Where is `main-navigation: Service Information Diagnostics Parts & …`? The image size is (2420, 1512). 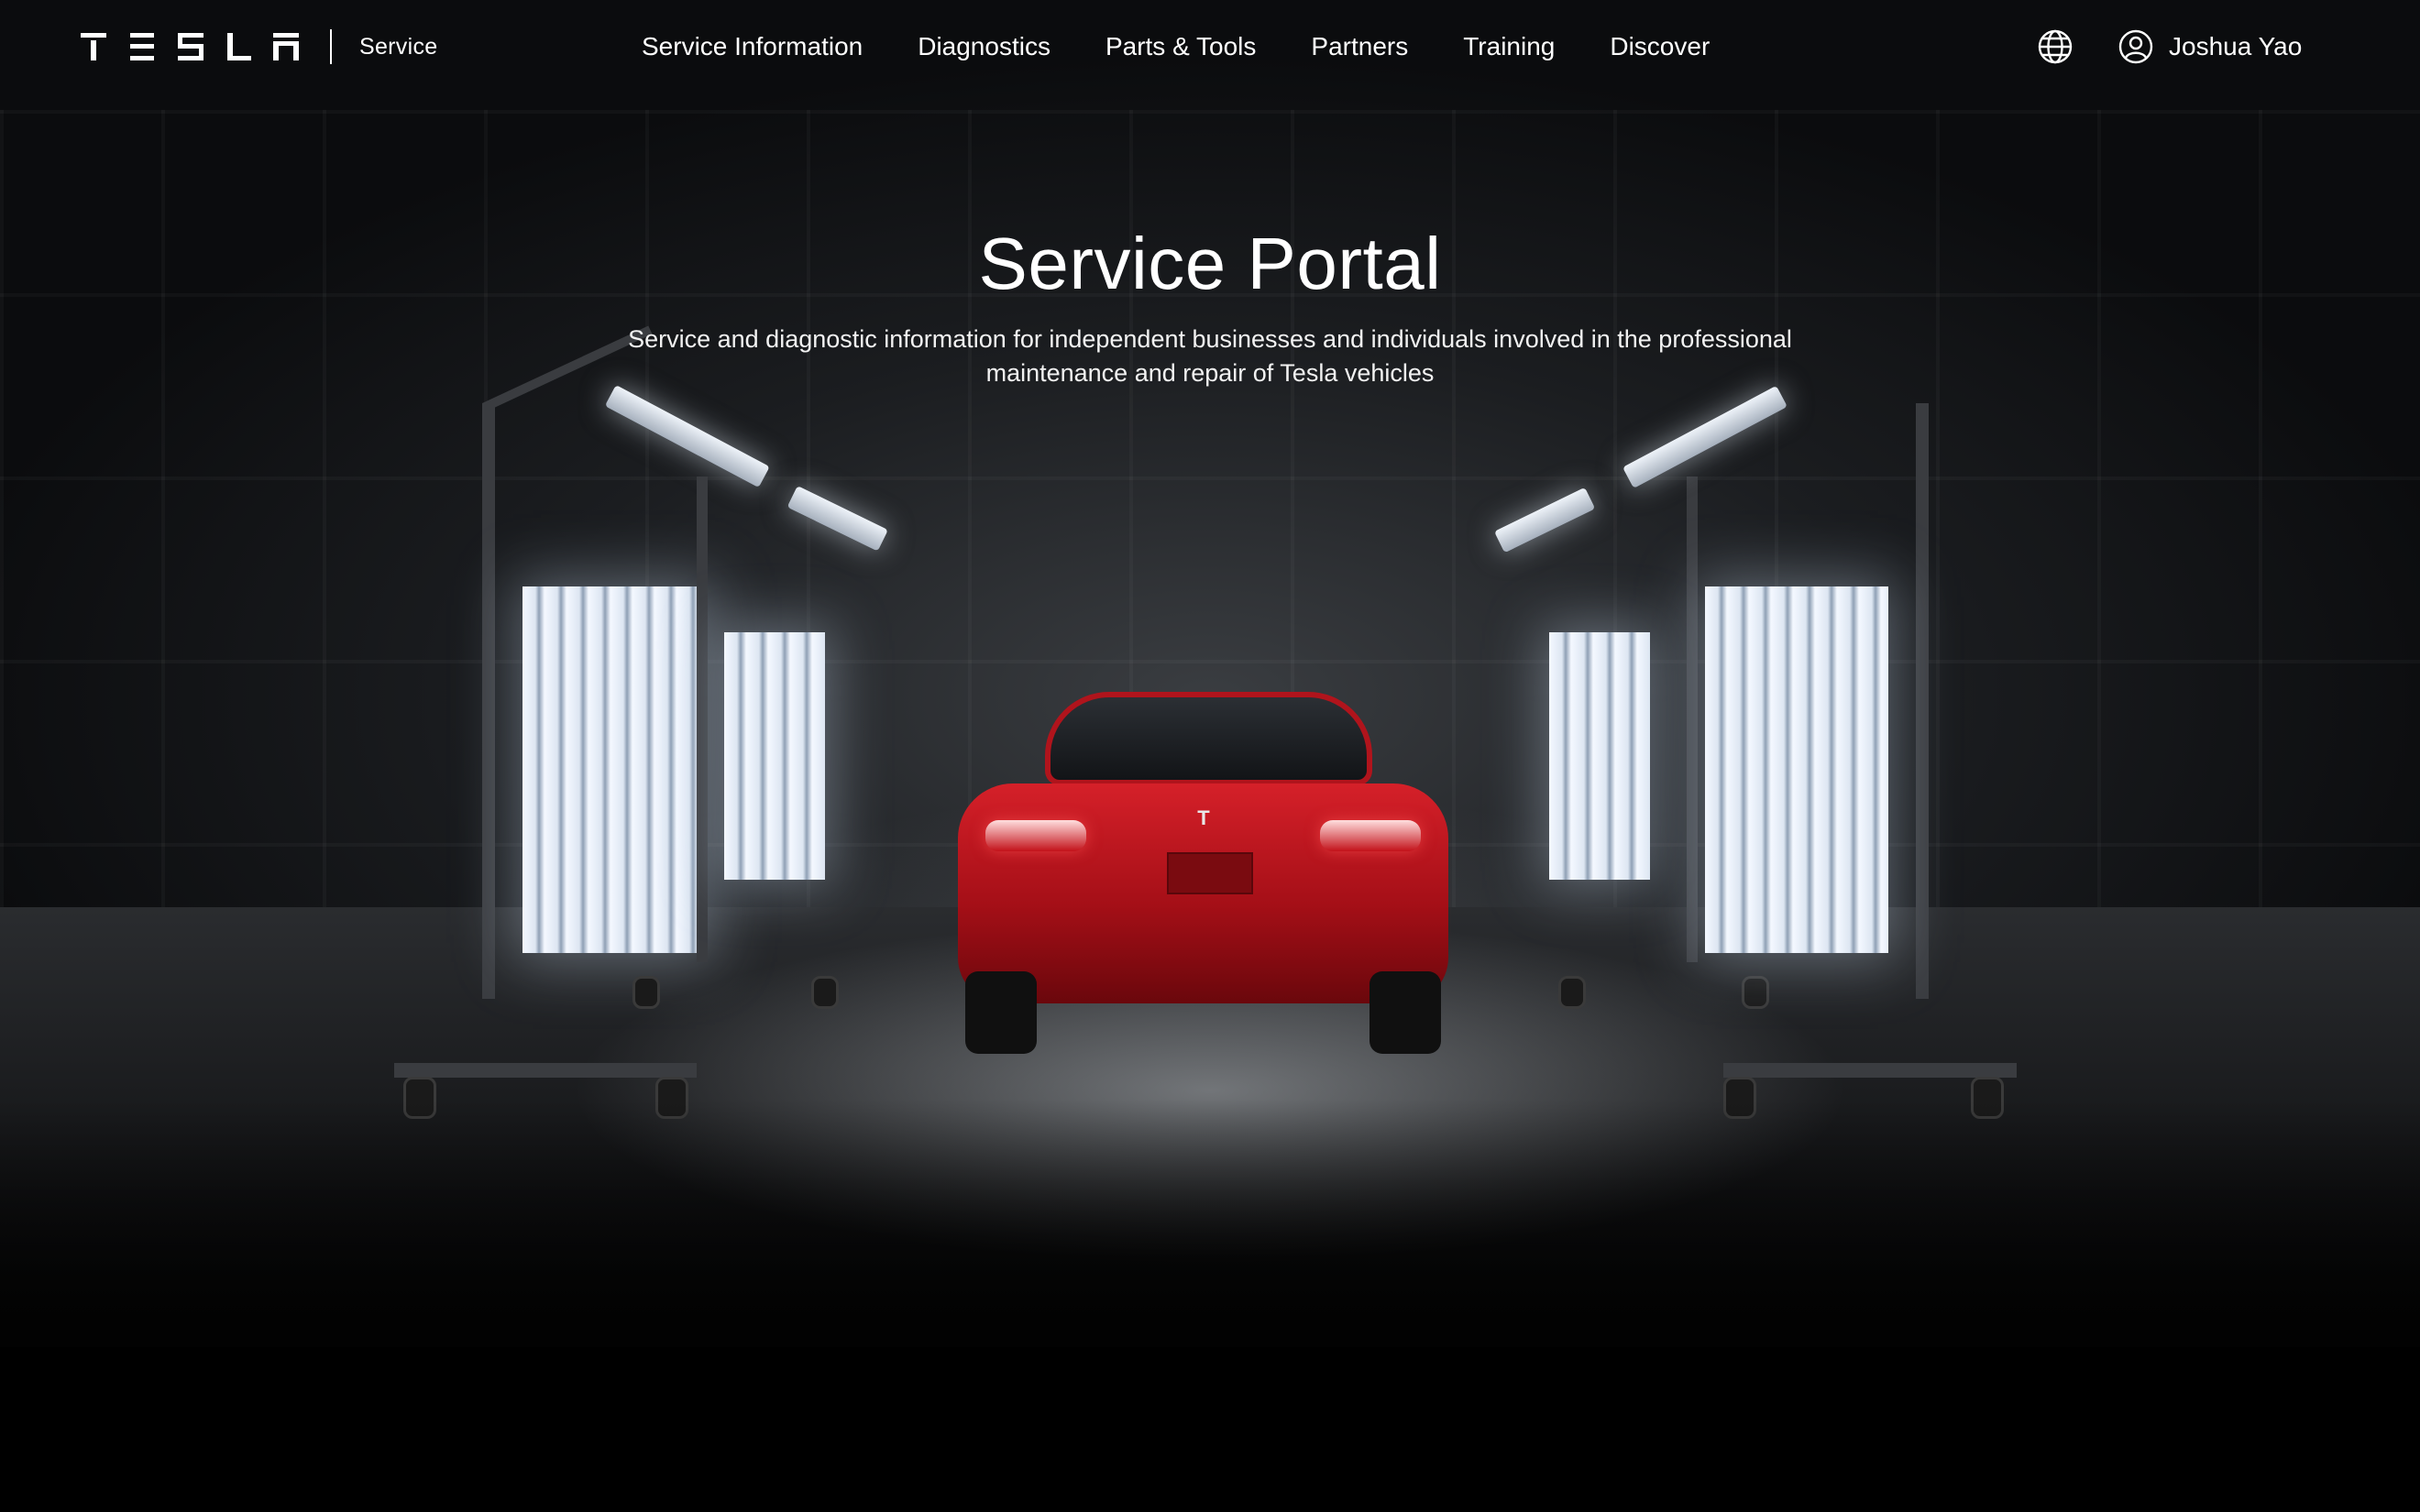 main-navigation: Service Information Diagnostics Parts & … is located at coordinates (1176, 46).